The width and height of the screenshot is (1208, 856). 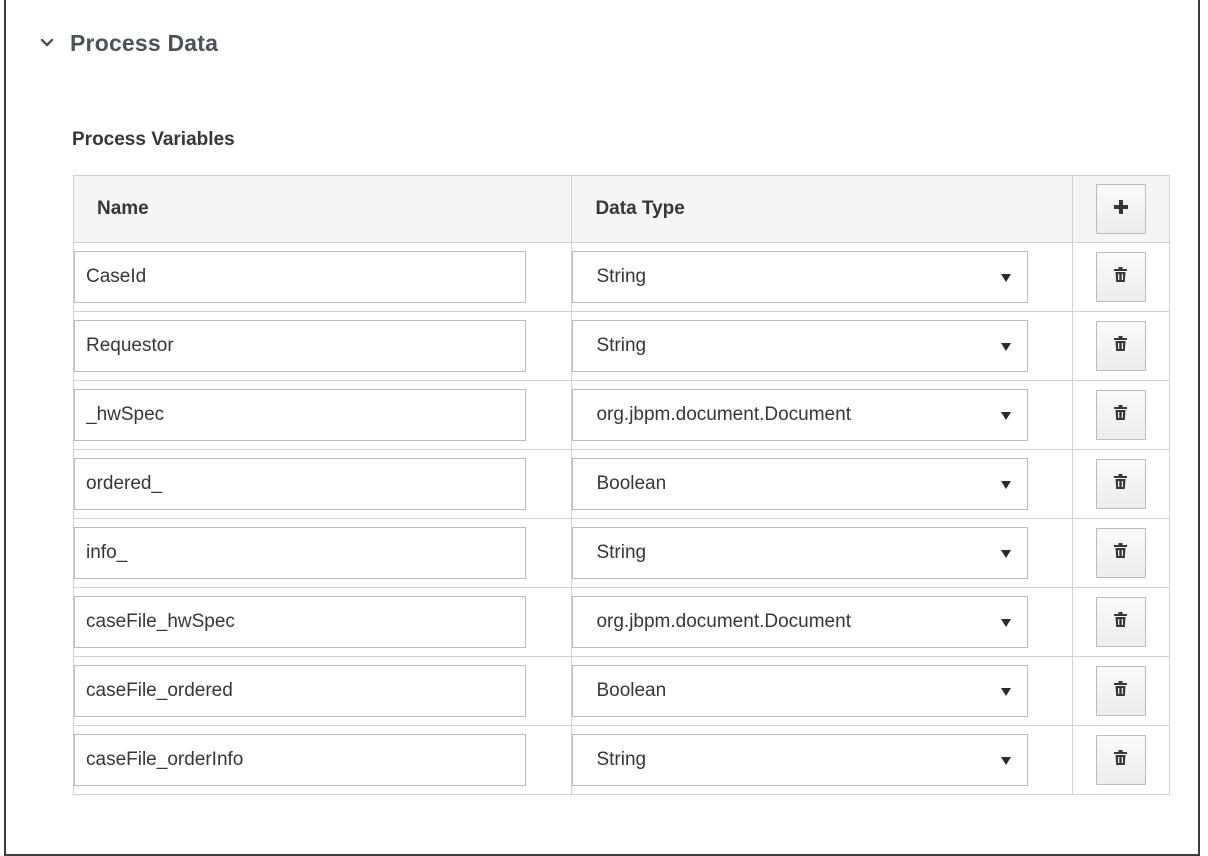 I want to click on column-header-name: Name, so click(x=322, y=209).